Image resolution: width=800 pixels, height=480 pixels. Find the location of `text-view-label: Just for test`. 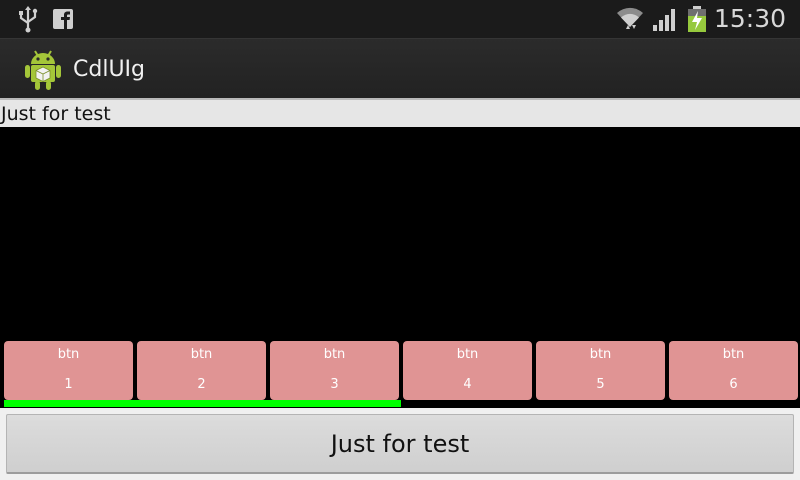

text-view-label: Just for test is located at coordinates (56, 114).